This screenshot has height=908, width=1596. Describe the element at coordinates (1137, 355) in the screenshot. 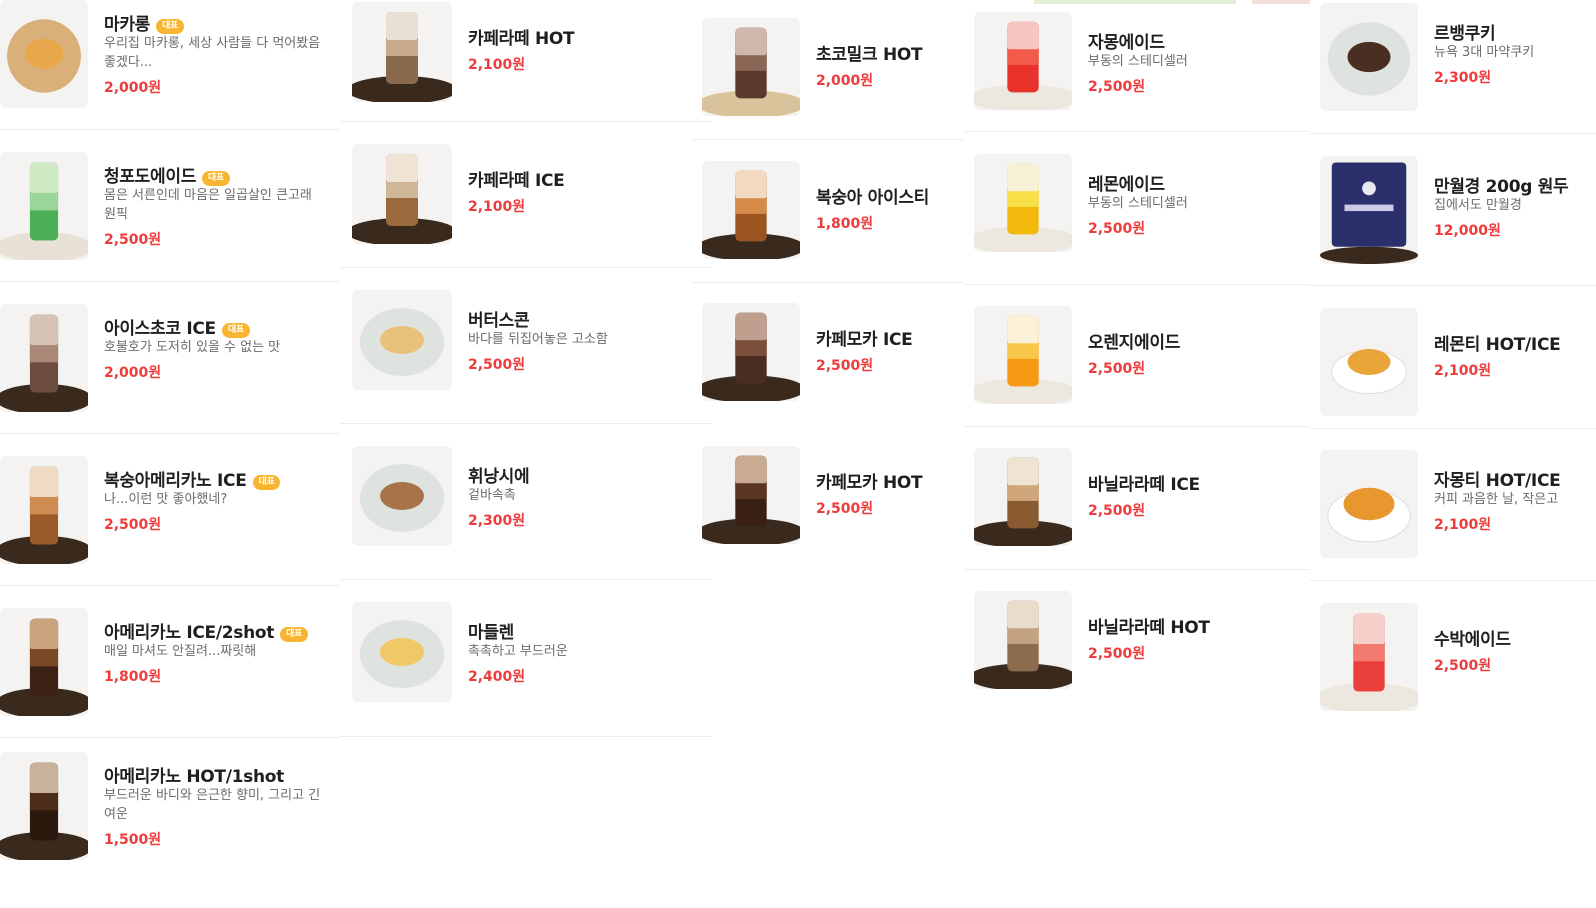

I see `menu-item: 오렌지에이드 2,500원` at that location.